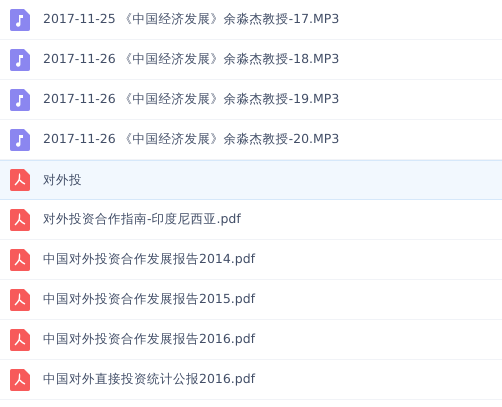 The image size is (502, 407). Describe the element at coordinates (191, 59) in the screenshot. I see `file-name: 2017-11-26 《中国经济发展》余淼杰教授-18.MP3` at that location.